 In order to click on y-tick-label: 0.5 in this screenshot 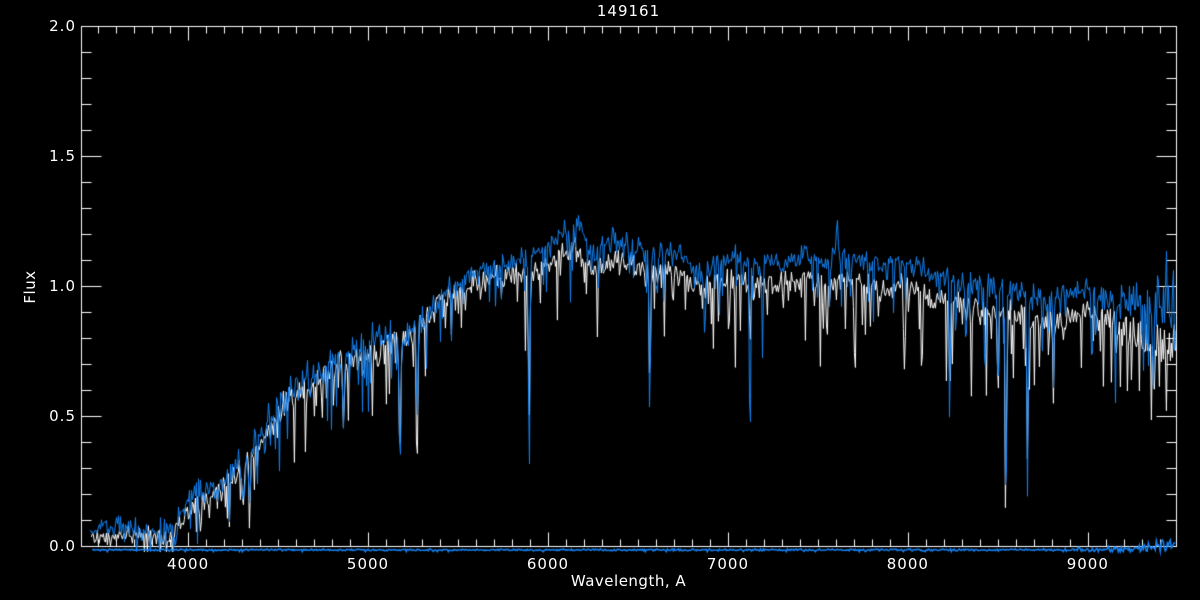, I will do `click(62, 416)`.